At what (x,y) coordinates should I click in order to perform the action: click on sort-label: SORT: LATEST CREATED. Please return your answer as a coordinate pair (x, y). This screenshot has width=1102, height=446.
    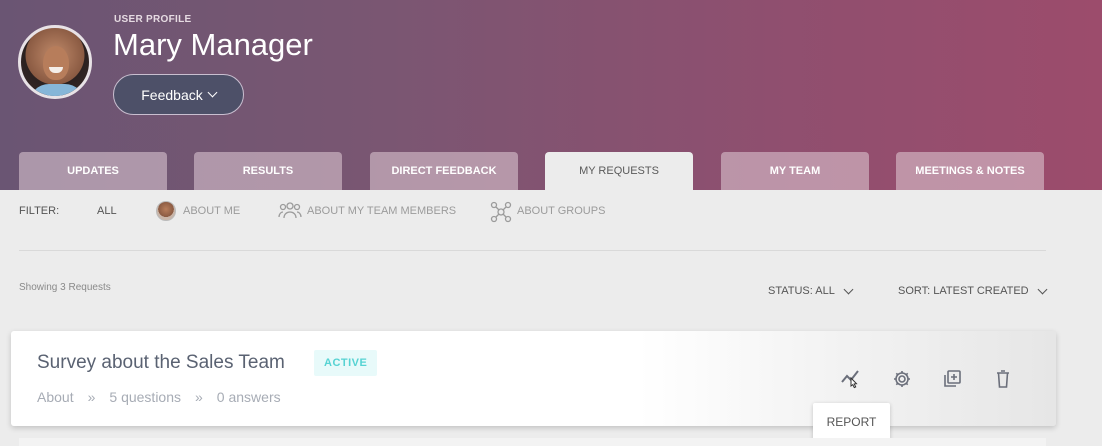
    Looking at the image, I should click on (963, 291).